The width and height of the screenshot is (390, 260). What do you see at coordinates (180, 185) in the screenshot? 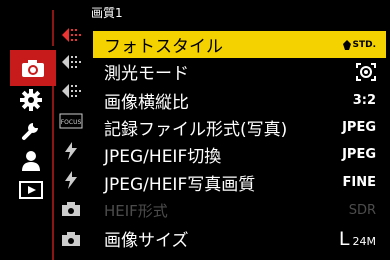
I see `menu-item-label: JPEG/HEIF写真画質` at bounding box center [180, 185].